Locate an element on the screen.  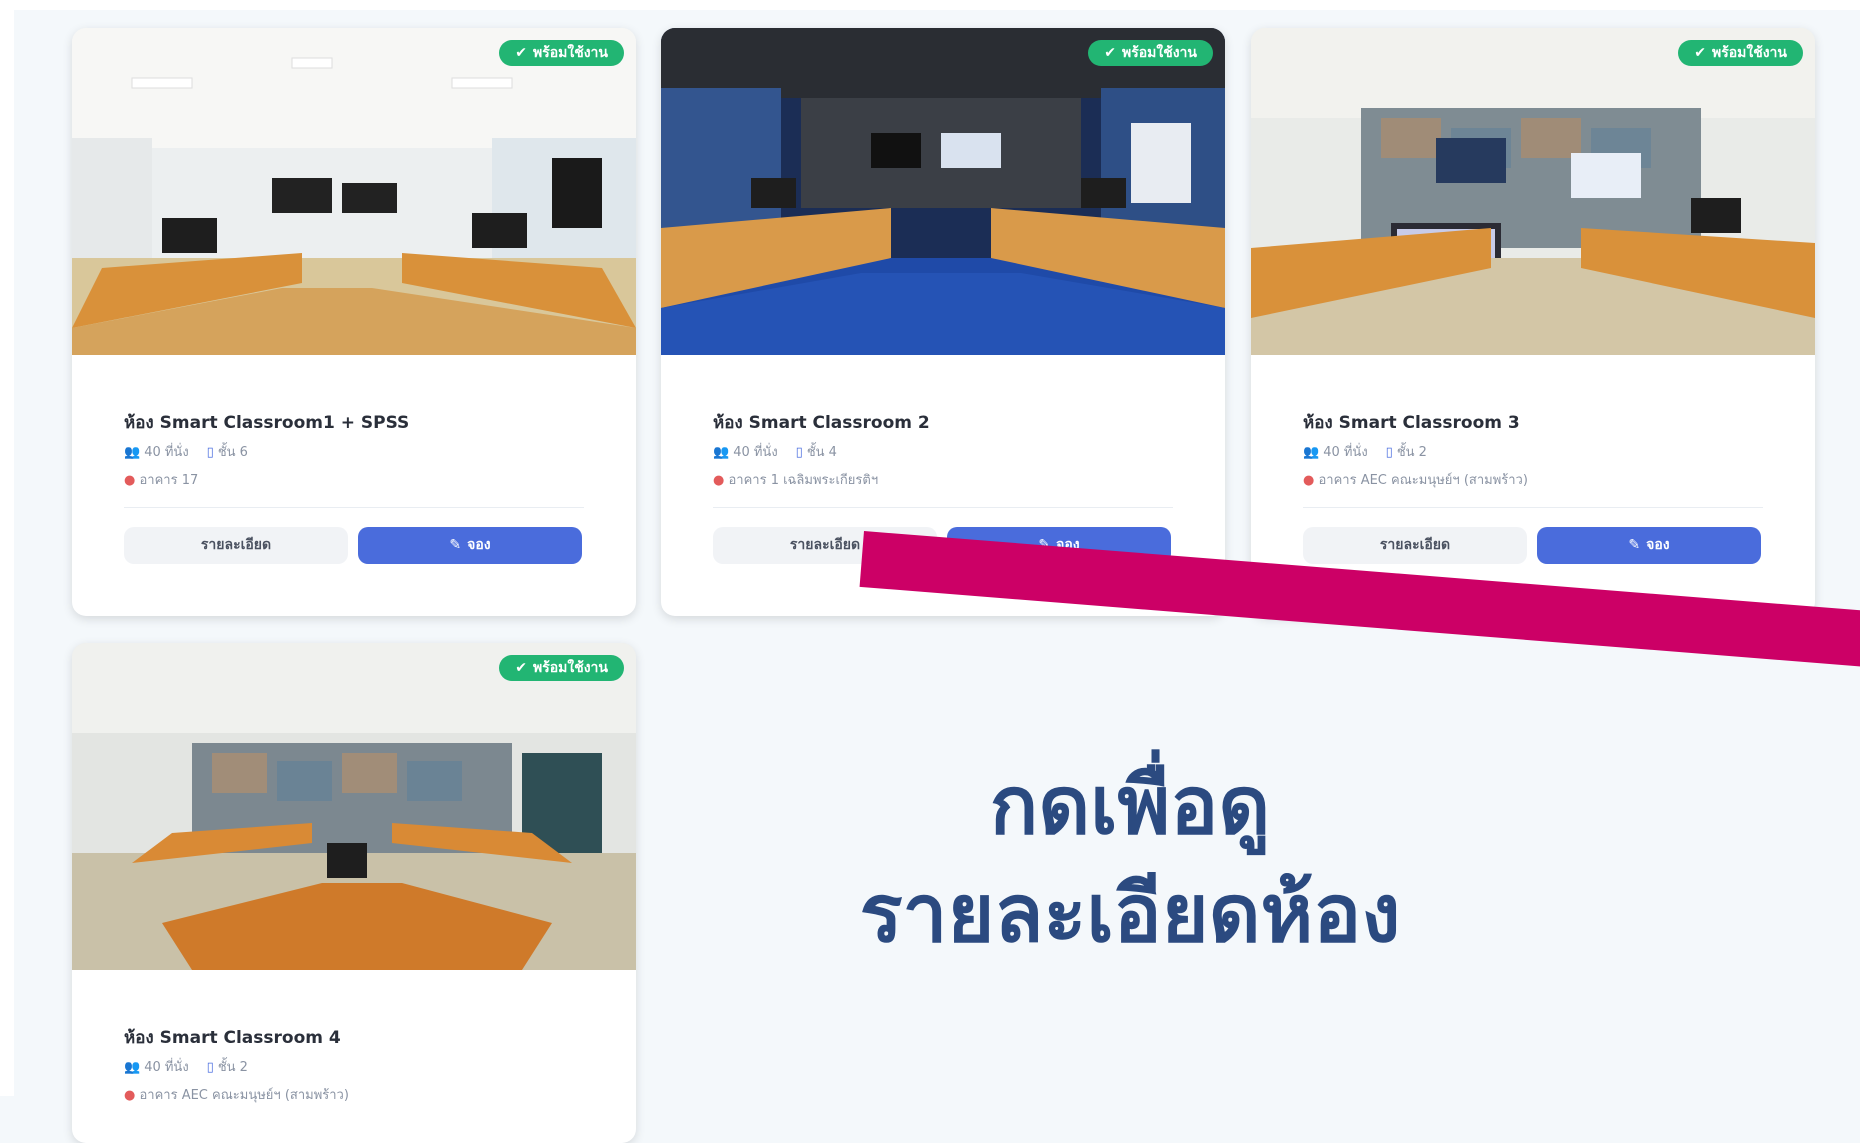
left-bar is located at coordinates (7, 548).